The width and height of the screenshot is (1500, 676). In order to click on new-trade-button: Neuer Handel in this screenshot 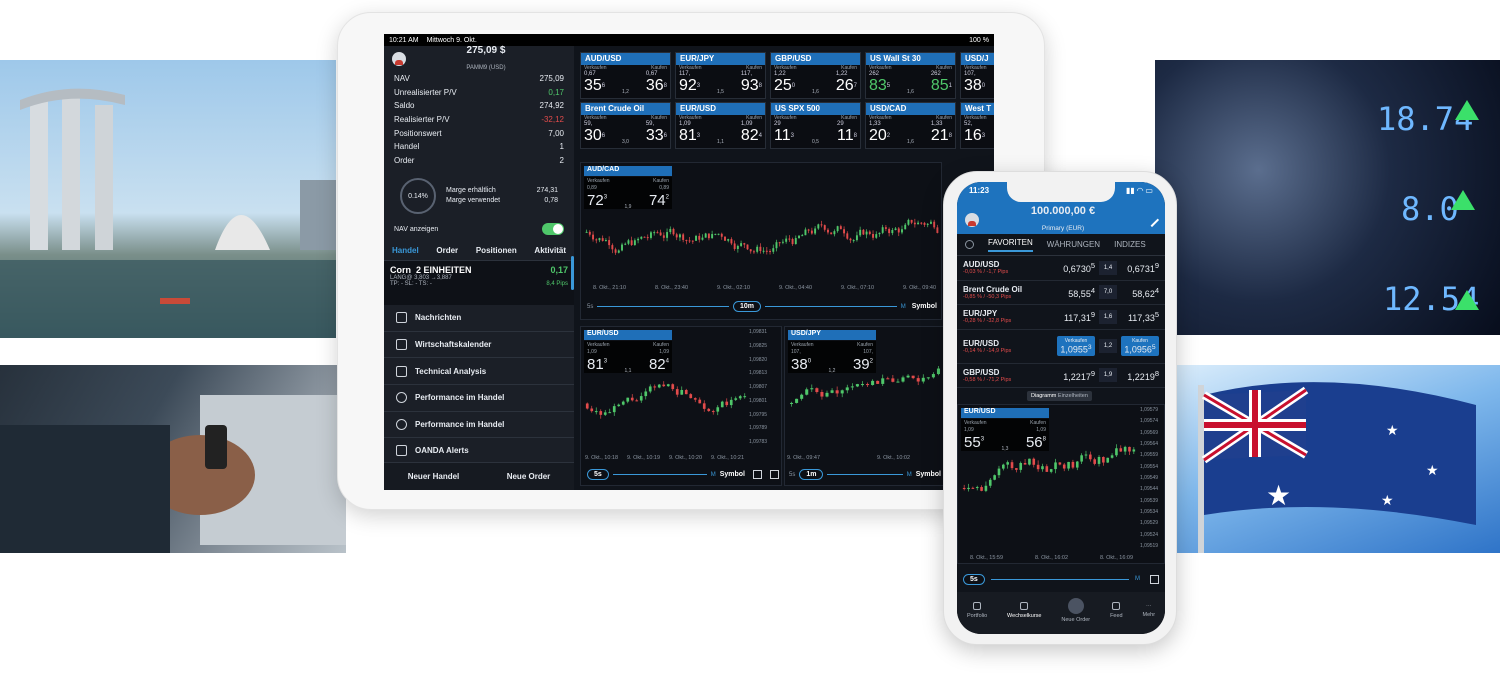, I will do `click(434, 476)`.